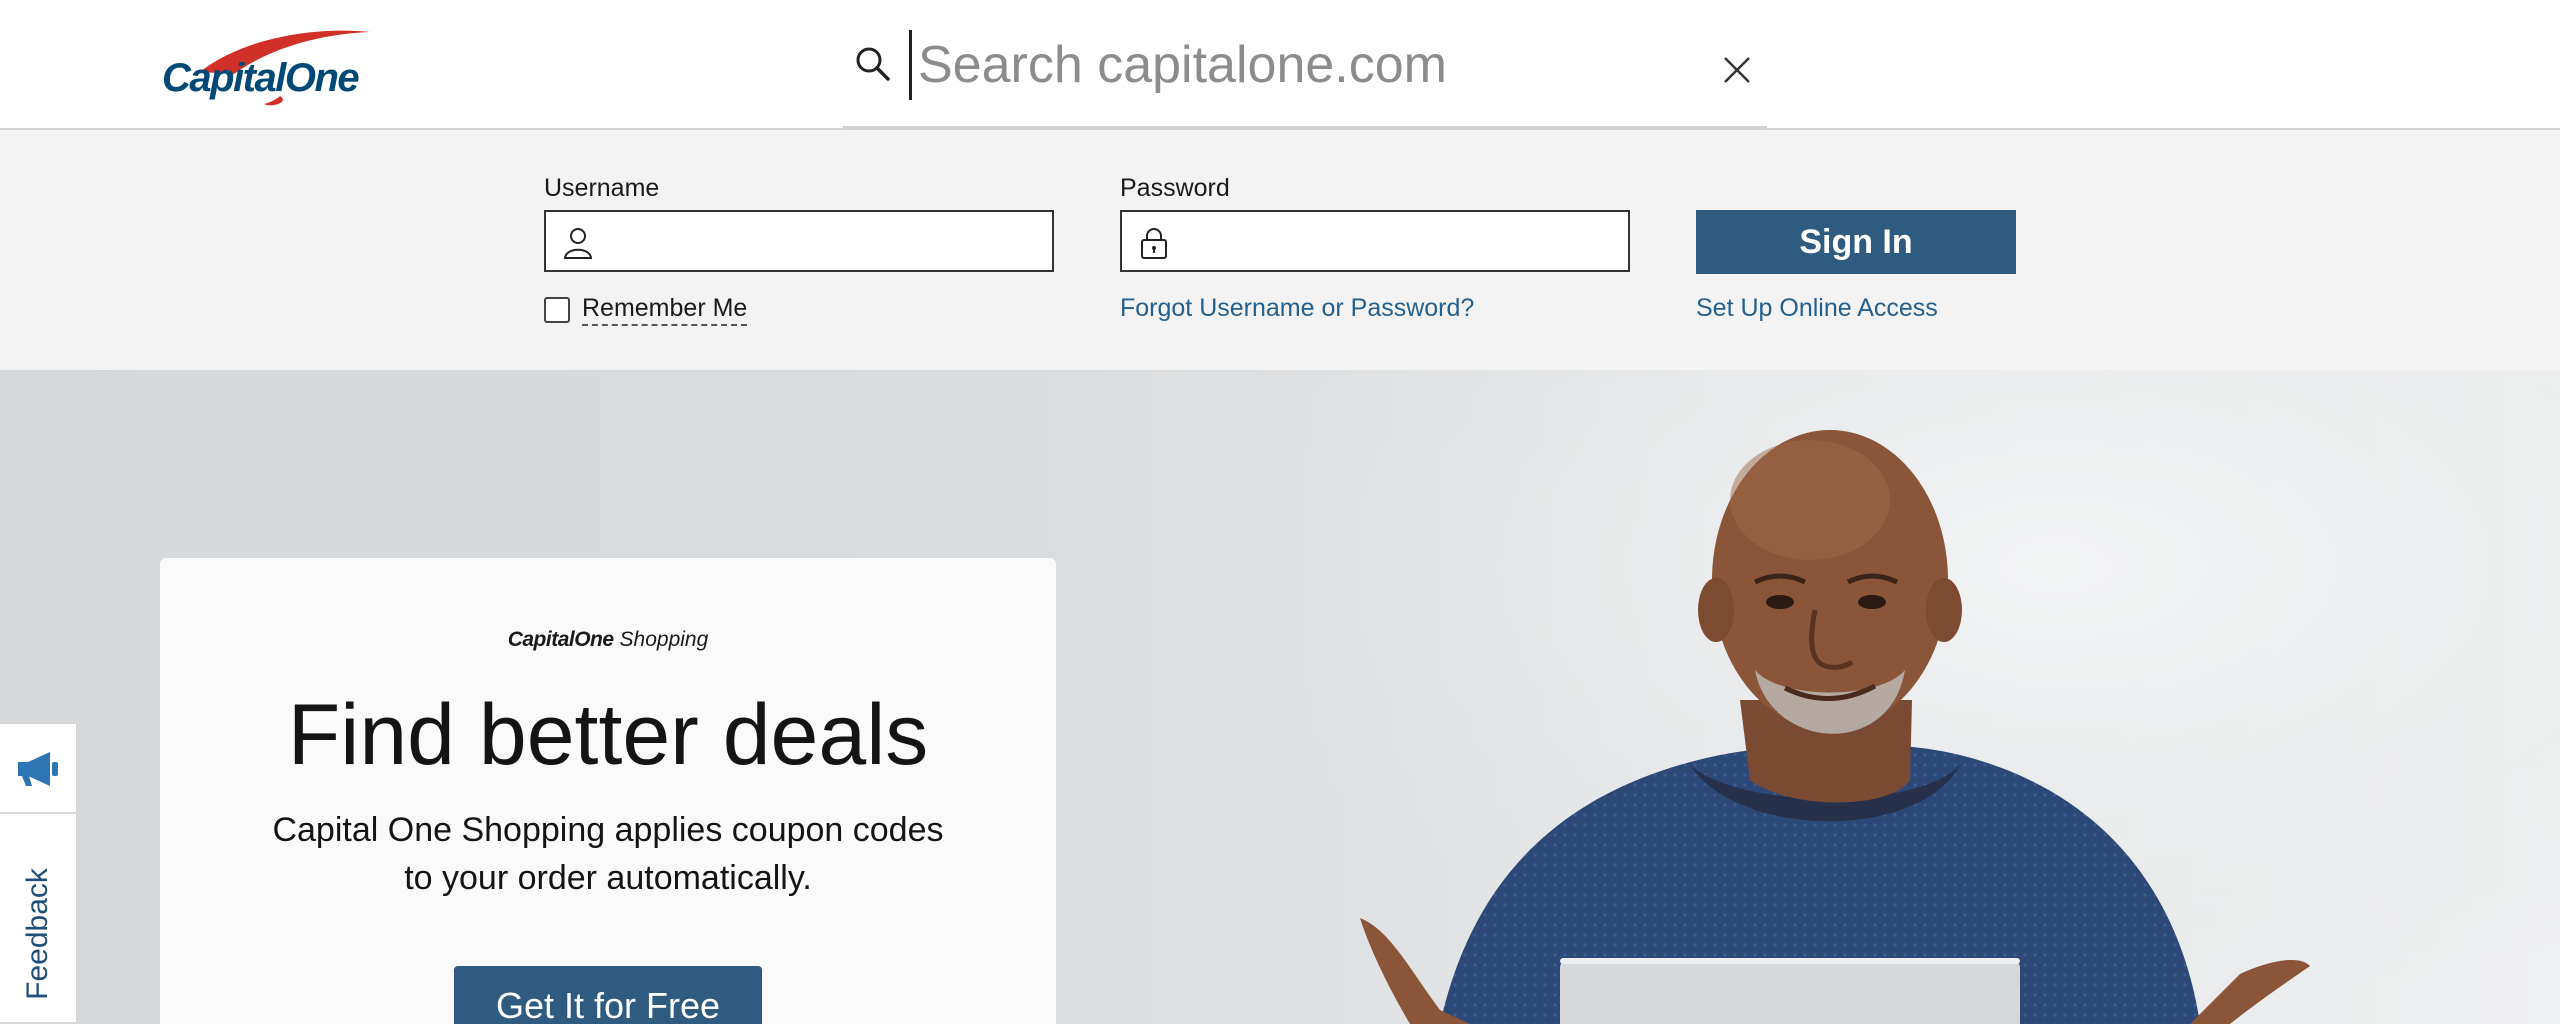 This screenshot has width=2560, height=1024. Describe the element at coordinates (261, 78) in the screenshot. I see `logo-wordmark: CapitalOne` at that location.